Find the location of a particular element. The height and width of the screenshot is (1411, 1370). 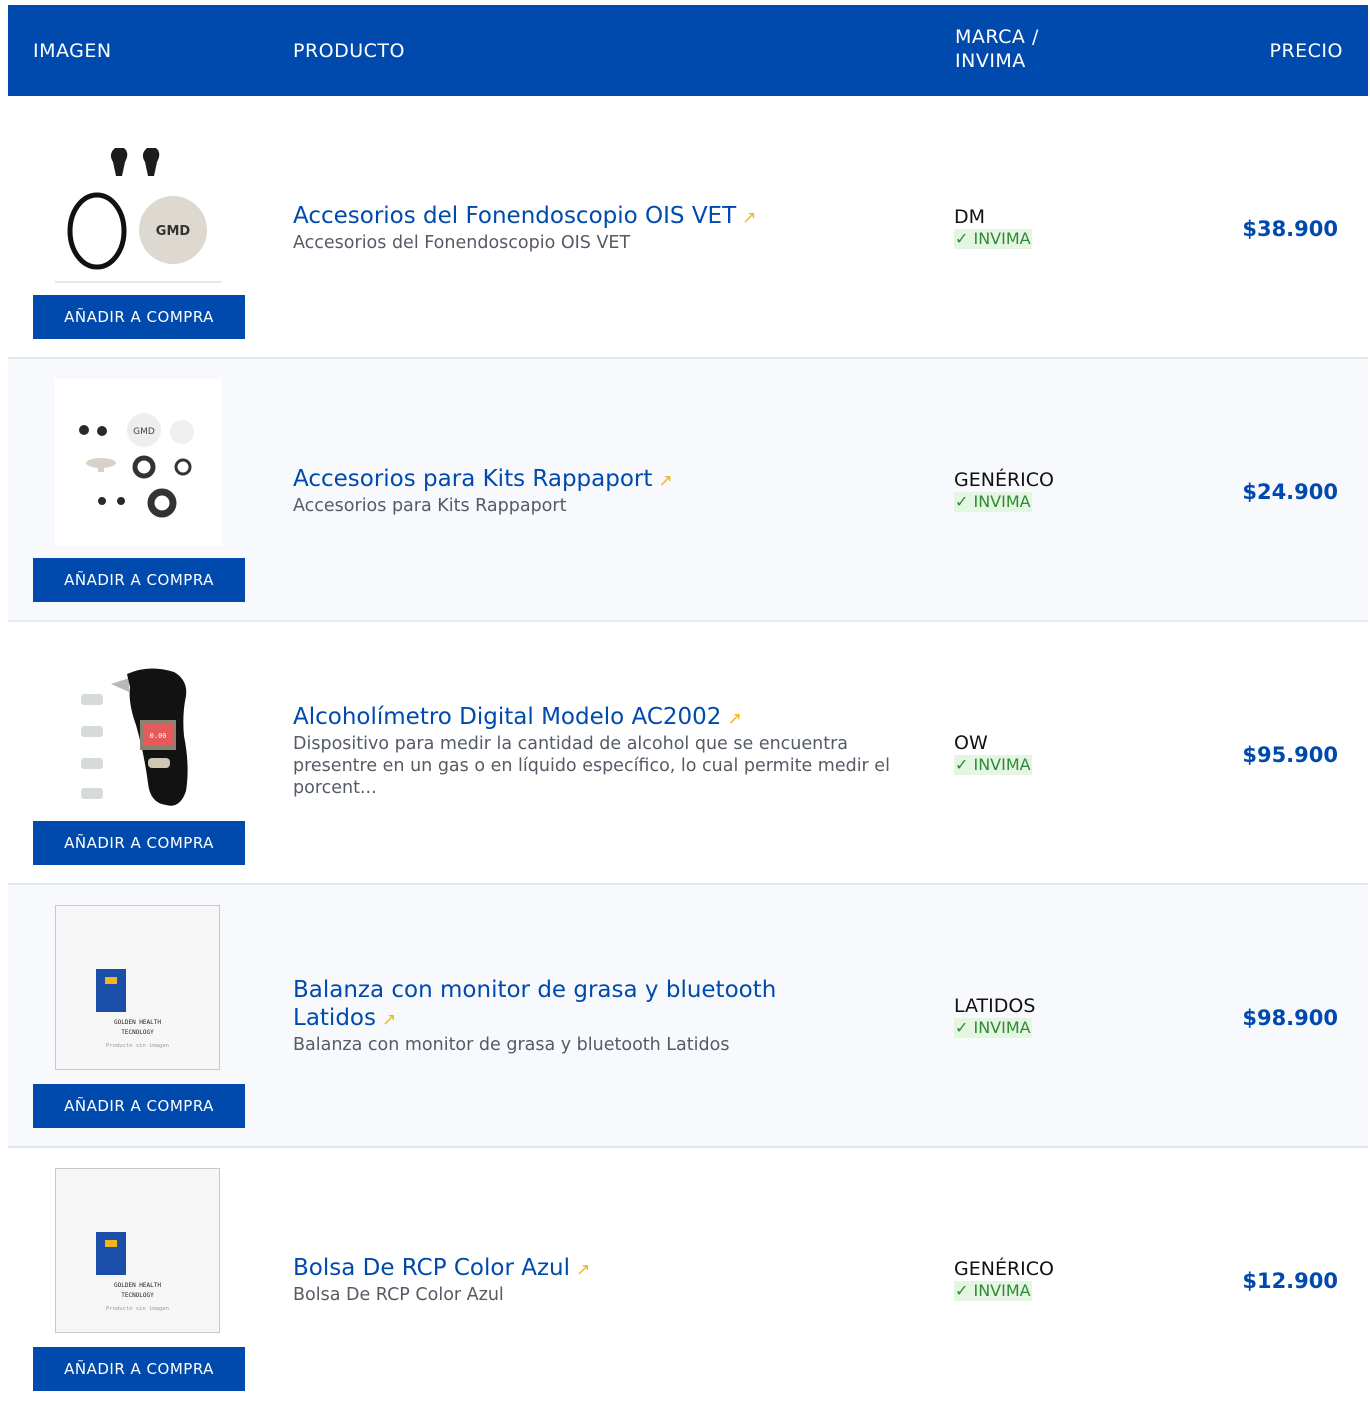

product-price: $95.900 is located at coordinates (1290, 755).